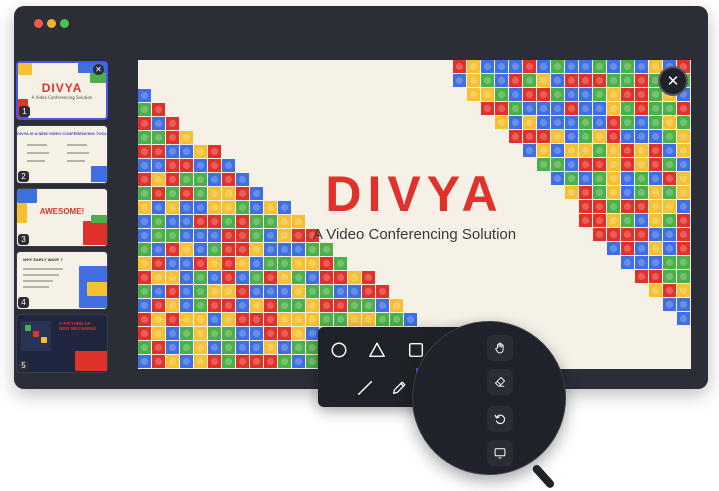 This screenshot has height=491, width=719. I want to click on thumbnail-title: WHY EARLY WAVE ?, so click(43, 259).